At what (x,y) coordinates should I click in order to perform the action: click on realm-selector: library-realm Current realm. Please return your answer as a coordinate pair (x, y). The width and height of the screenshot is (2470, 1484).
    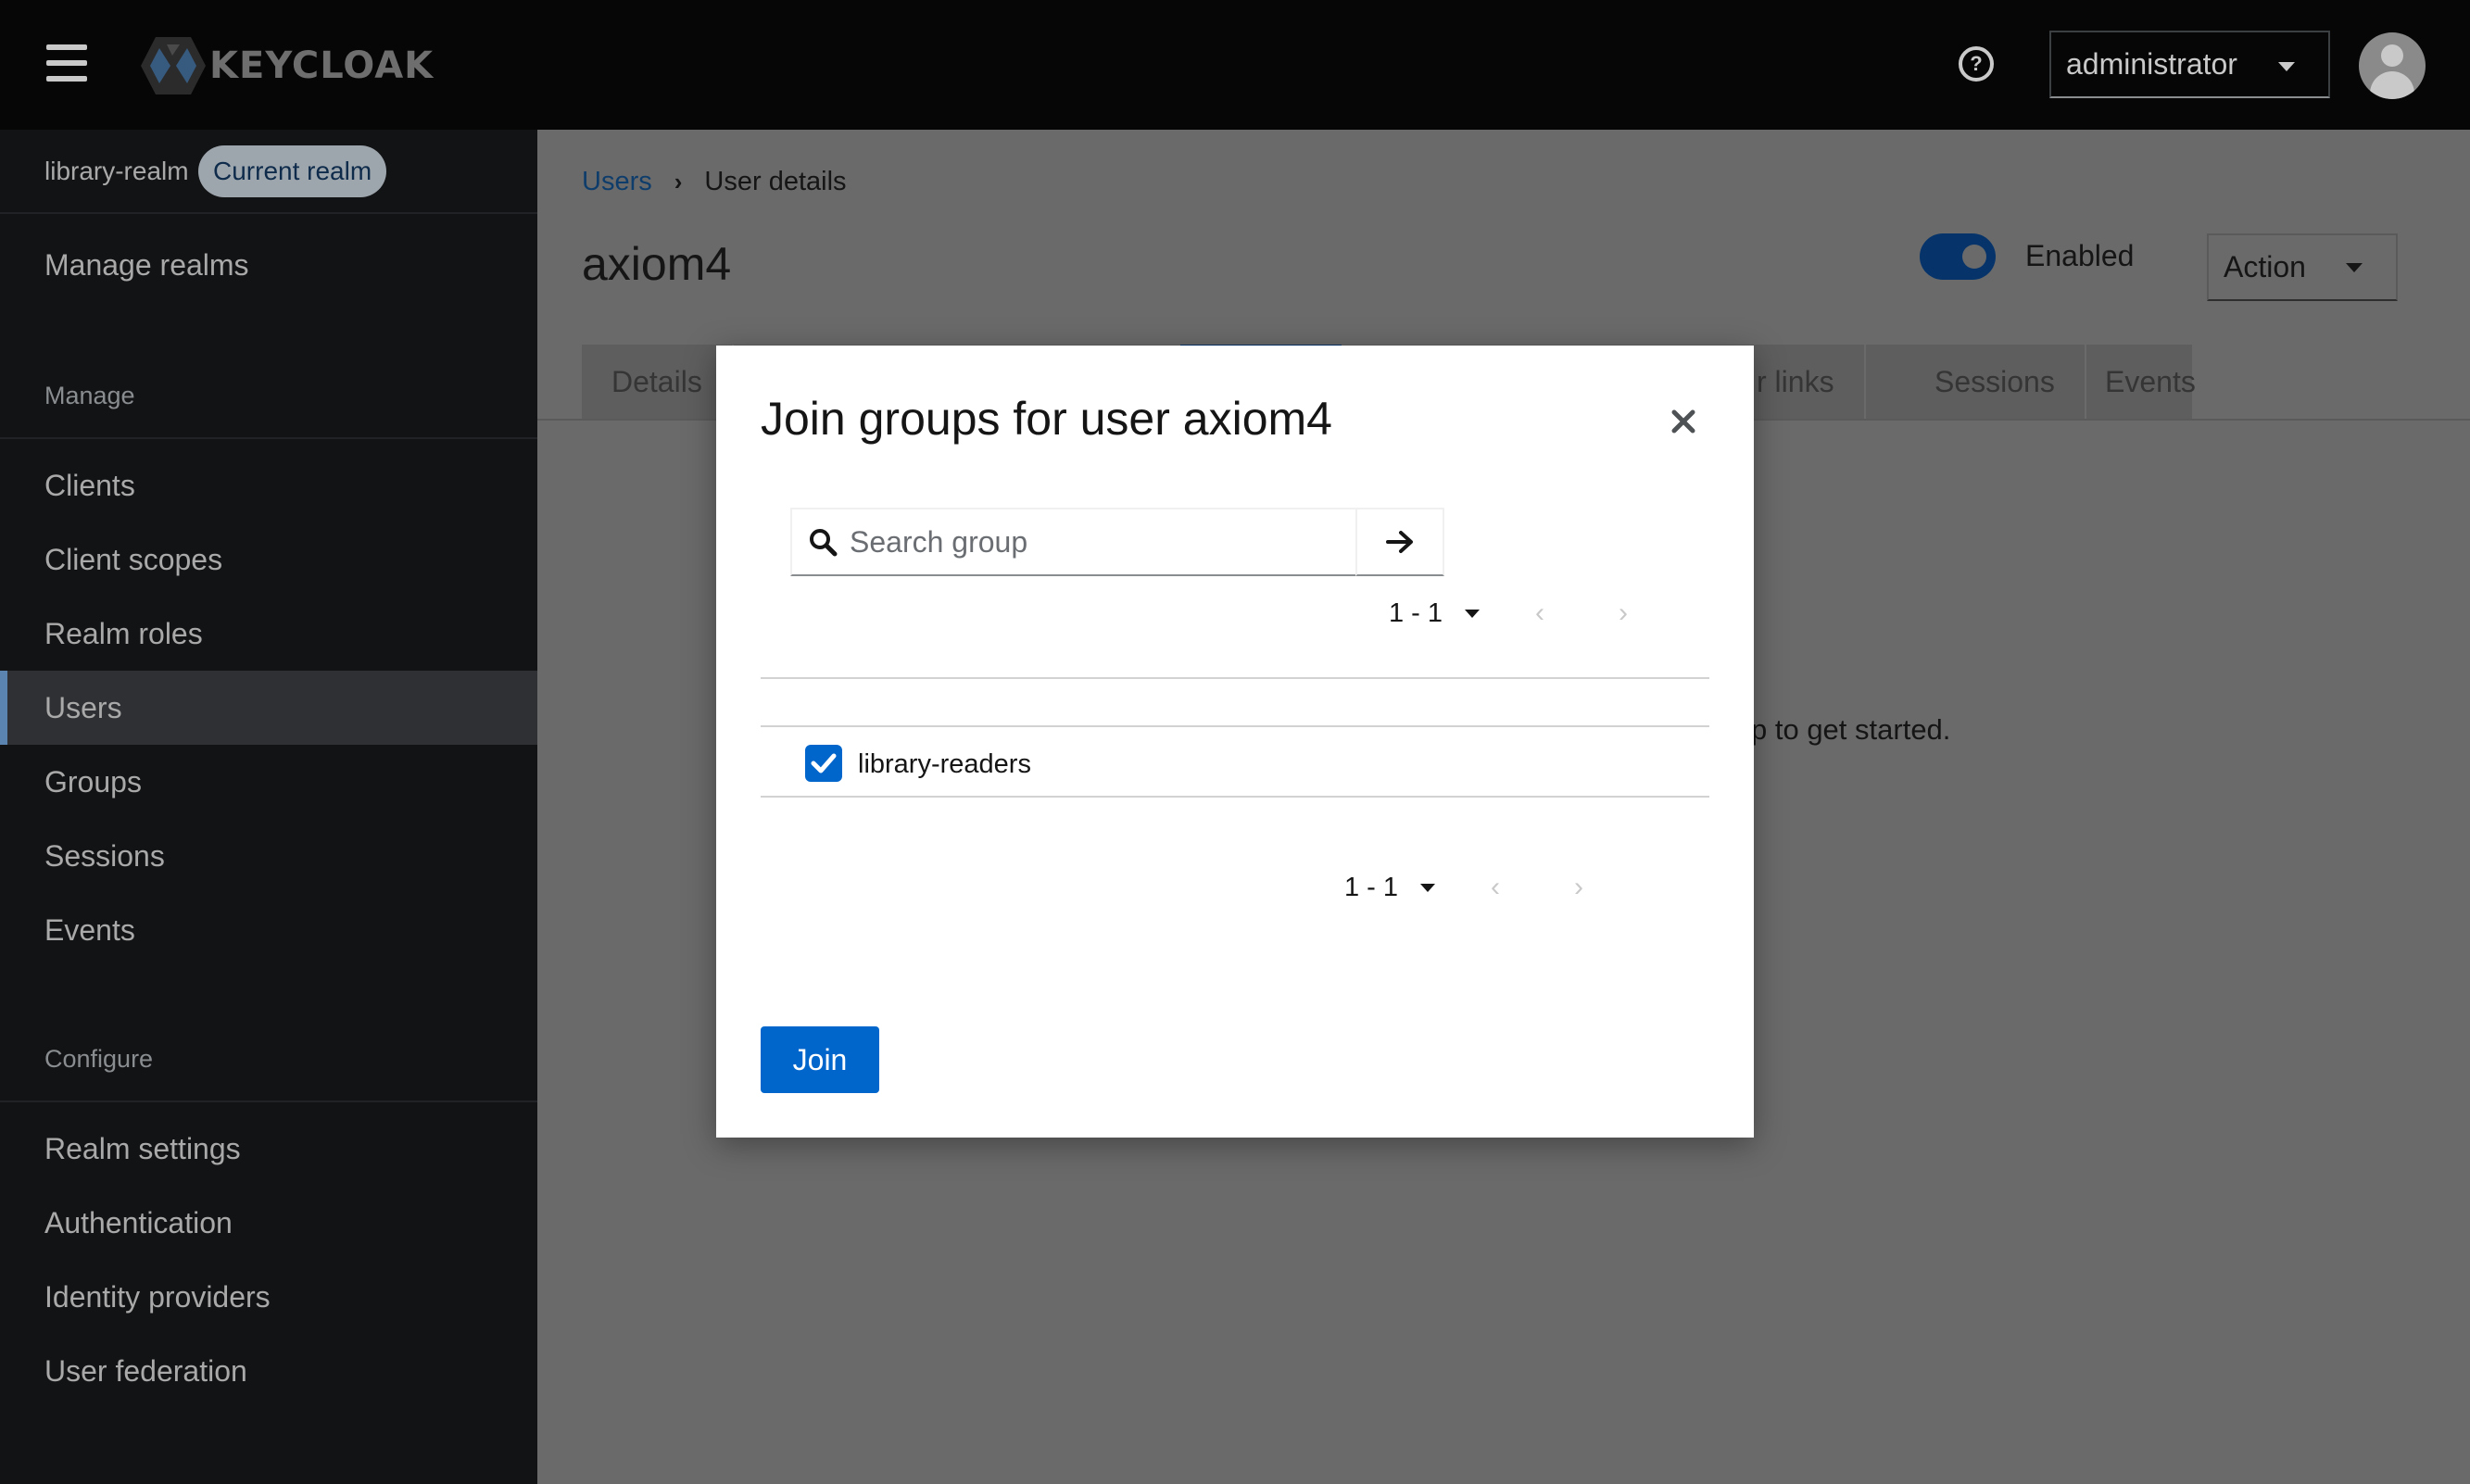
    Looking at the image, I should click on (268, 172).